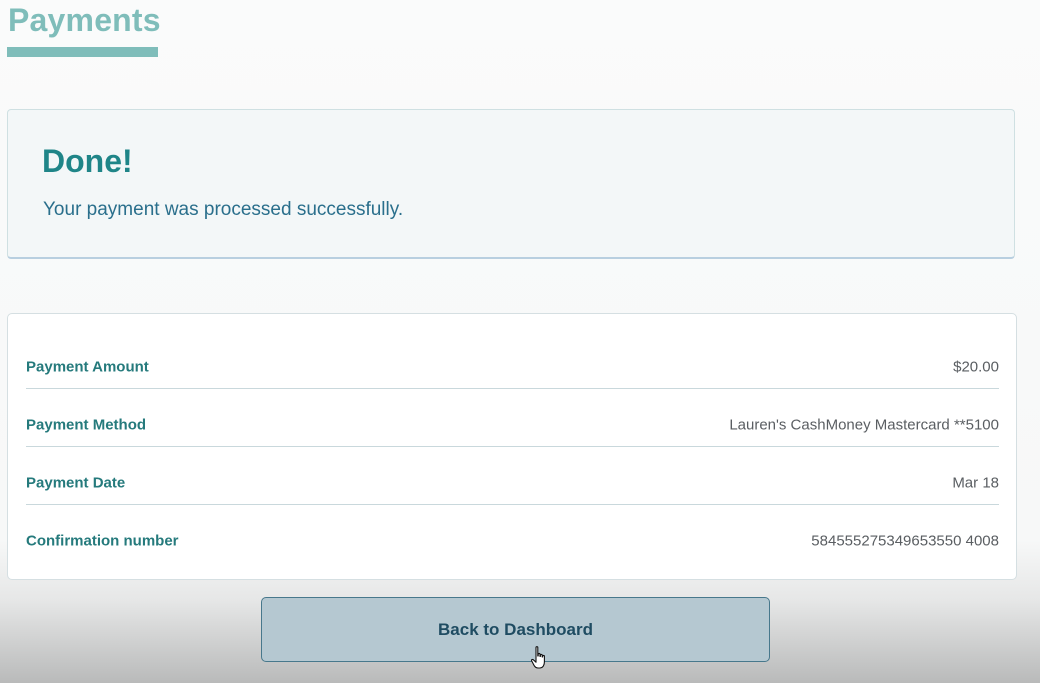 This screenshot has width=1040, height=683. Describe the element at coordinates (87, 367) in the screenshot. I see `payment-amount-label: Payment Amount` at that location.